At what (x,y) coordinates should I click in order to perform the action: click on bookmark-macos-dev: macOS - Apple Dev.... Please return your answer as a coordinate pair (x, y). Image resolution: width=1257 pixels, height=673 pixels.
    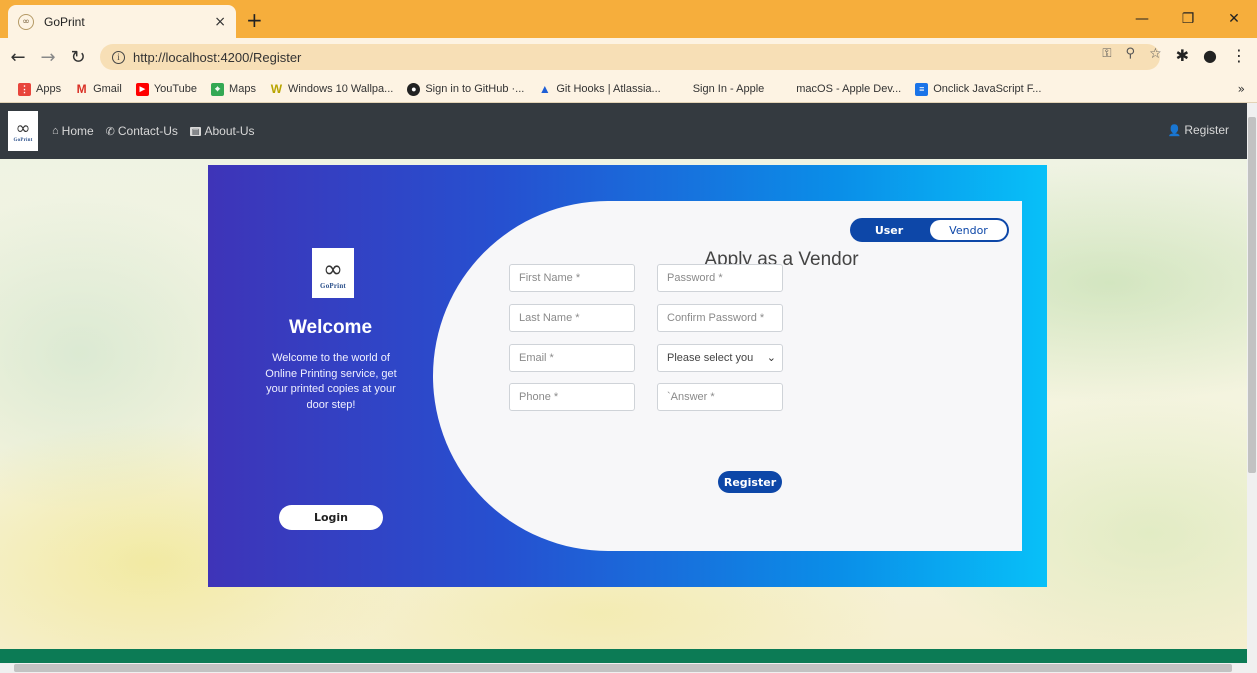
    Looking at the image, I should click on (839, 89).